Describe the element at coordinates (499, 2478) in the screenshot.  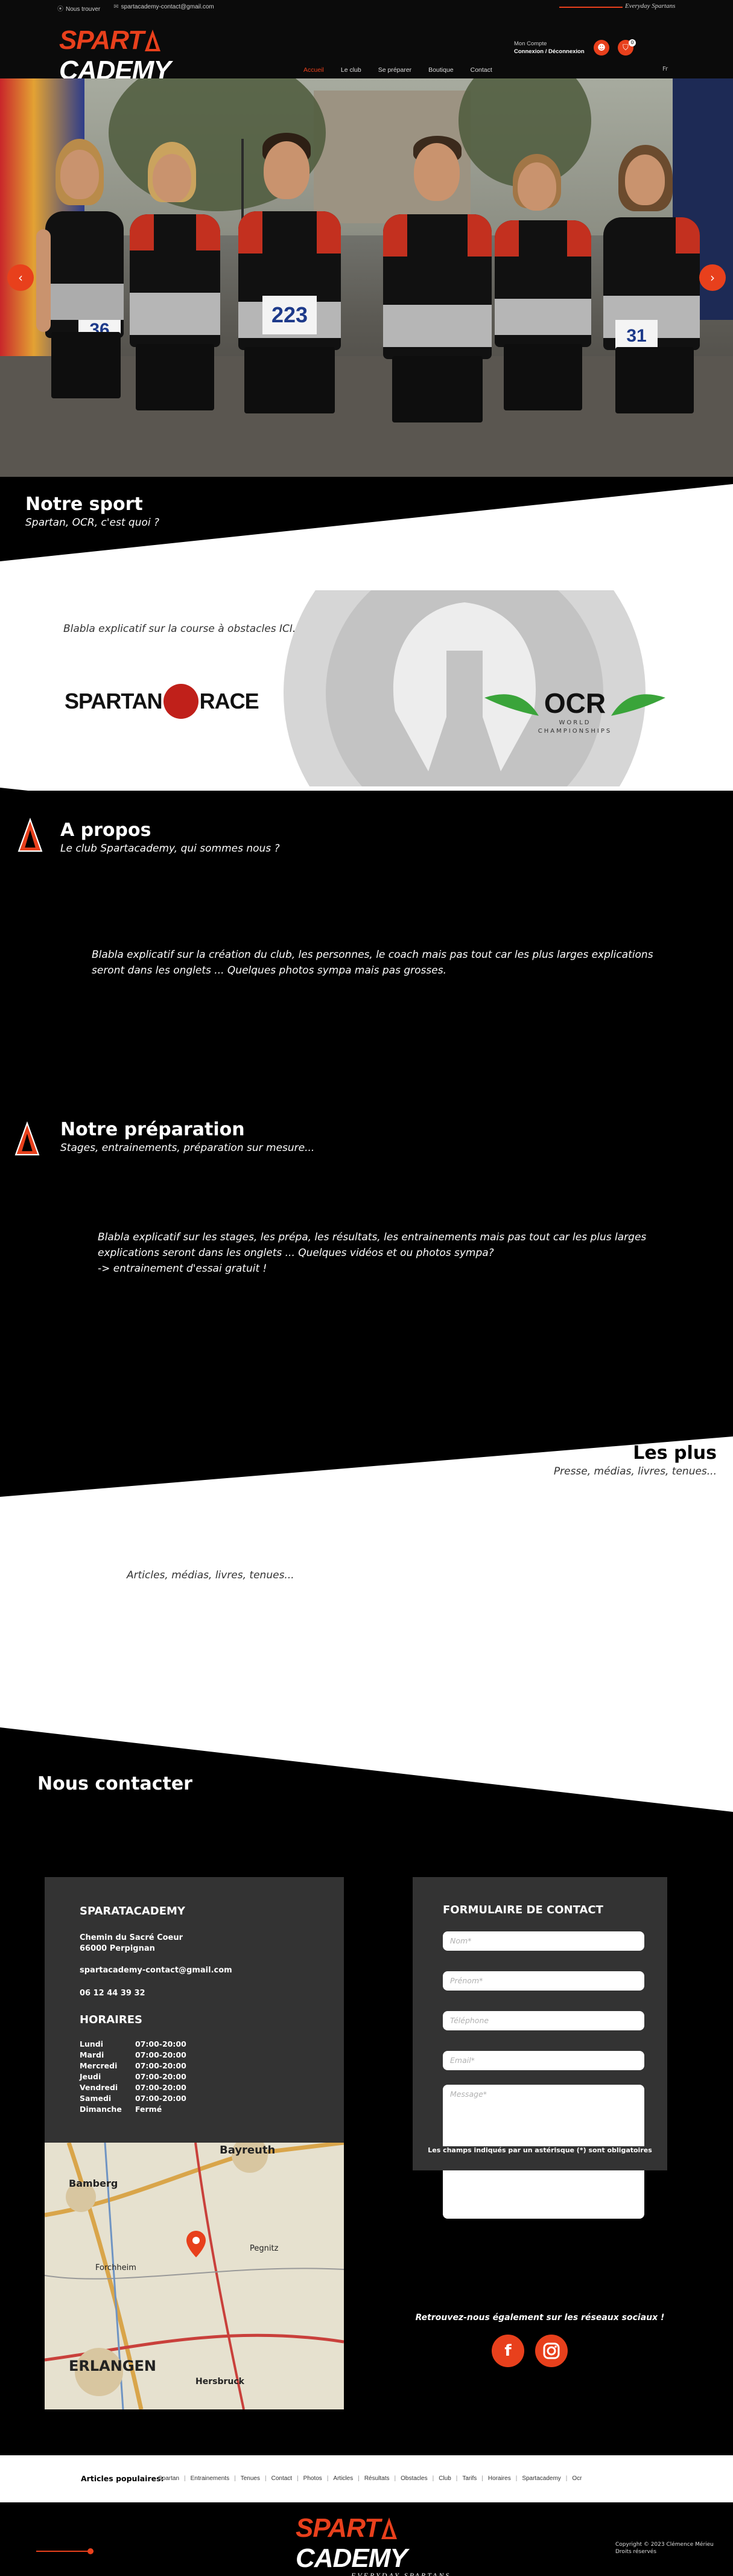
I see `popular-link: Horaires` at that location.